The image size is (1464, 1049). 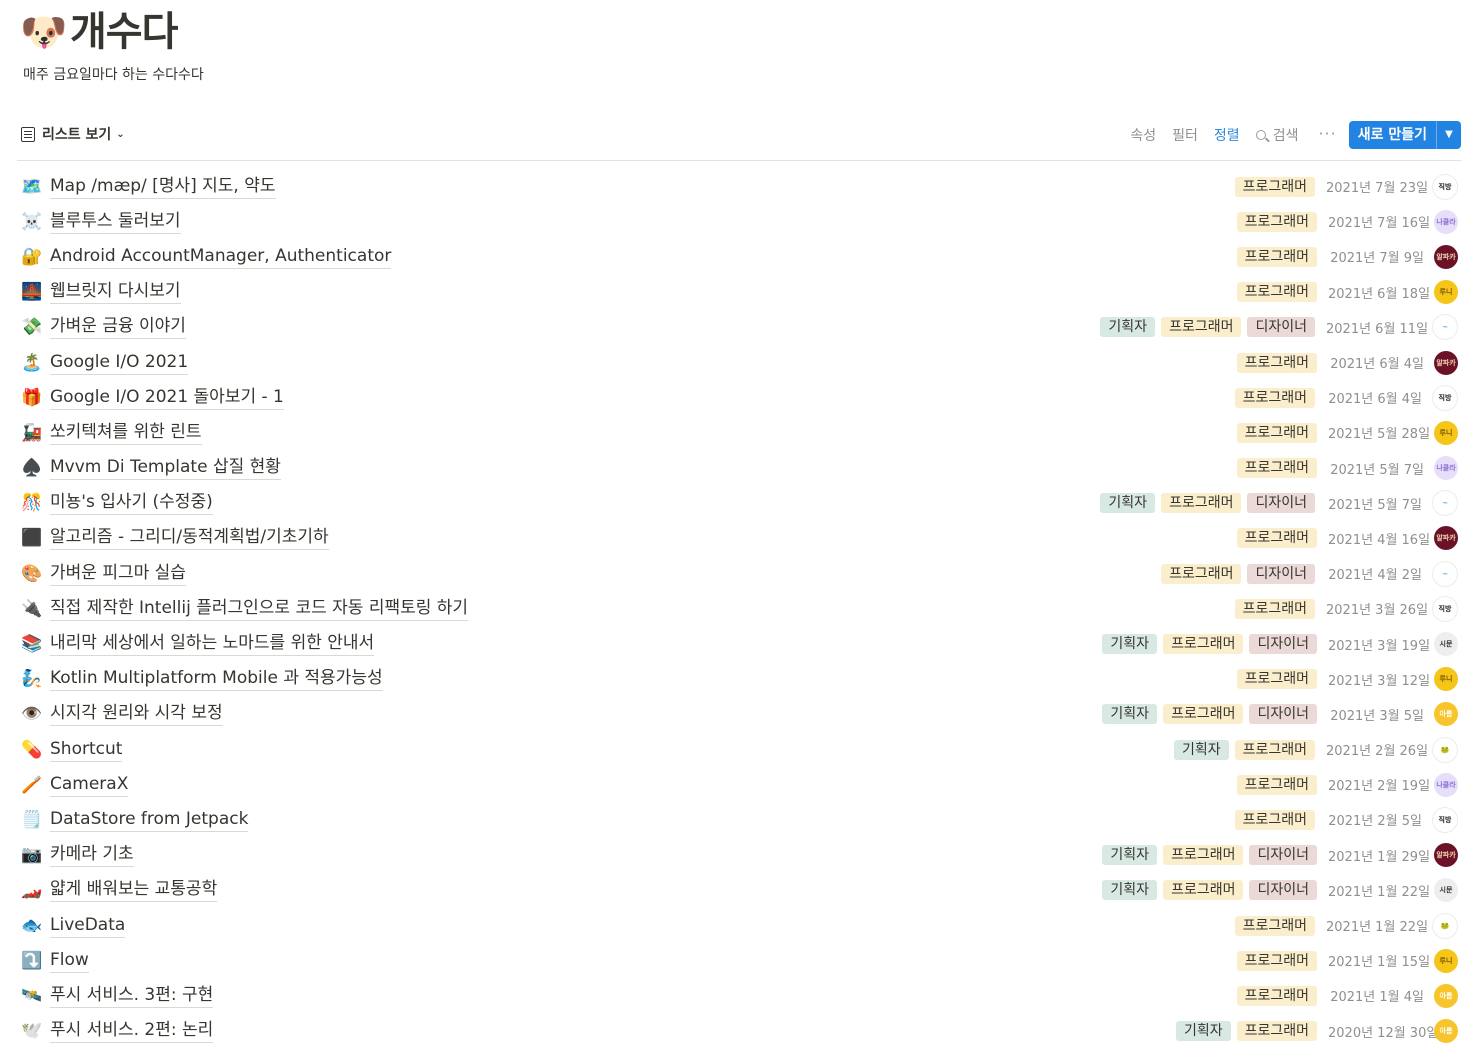 What do you see at coordinates (88, 926) in the screenshot?
I see `list-item-title: LiveData` at bounding box center [88, 926].